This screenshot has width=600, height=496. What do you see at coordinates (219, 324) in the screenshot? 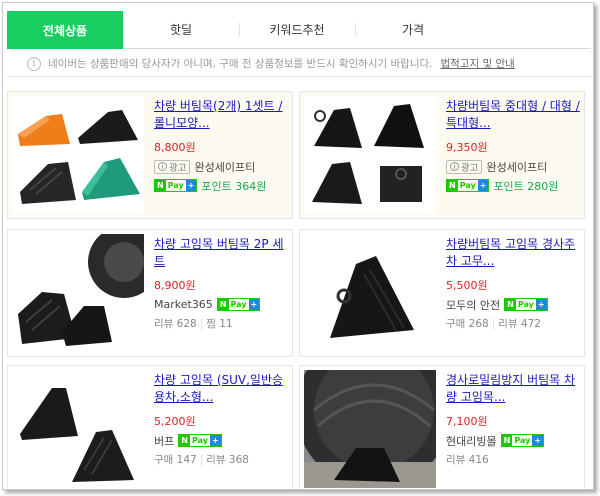
I see `wish-count: 찜 11` at bounding box center [219, 324].